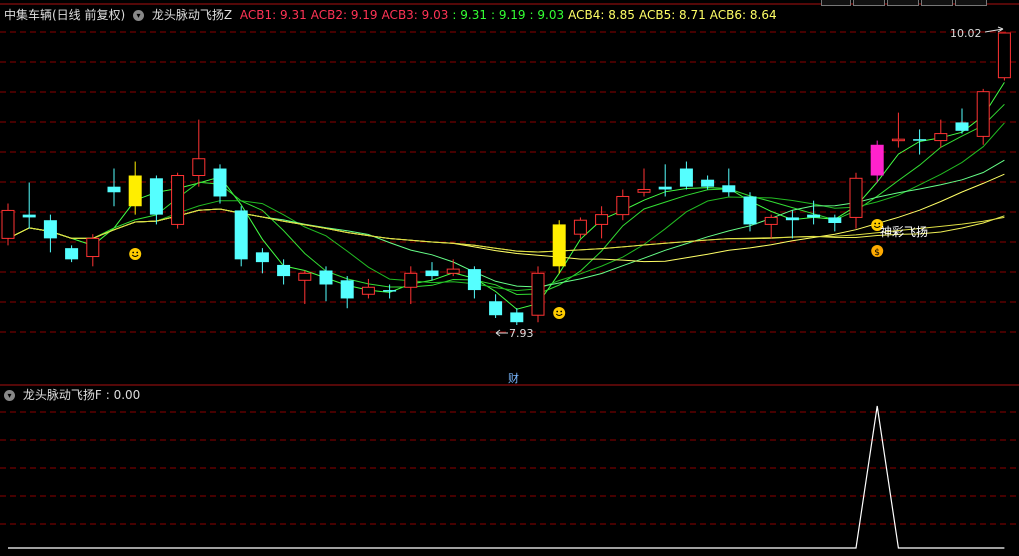 The image size is (1019, 556). I want to click on smiley-eye, so click(133, 252).